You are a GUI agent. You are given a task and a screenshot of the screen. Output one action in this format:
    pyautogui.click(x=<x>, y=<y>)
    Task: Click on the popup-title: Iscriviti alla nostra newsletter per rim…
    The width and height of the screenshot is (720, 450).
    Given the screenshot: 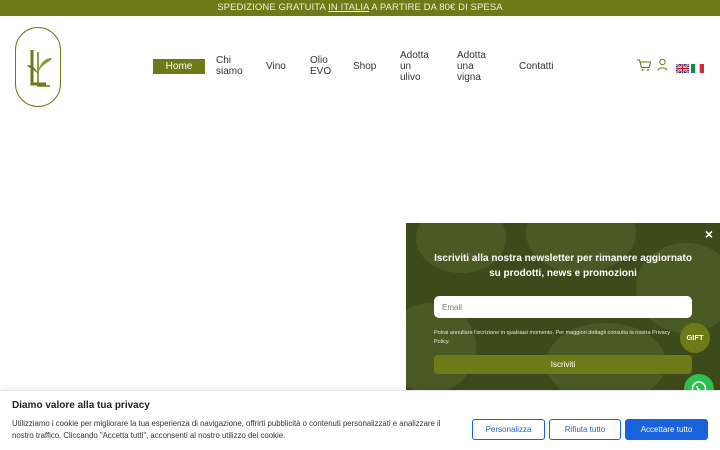 What is the action you would take?
    pyautogui.click(x=563, y=266)
    